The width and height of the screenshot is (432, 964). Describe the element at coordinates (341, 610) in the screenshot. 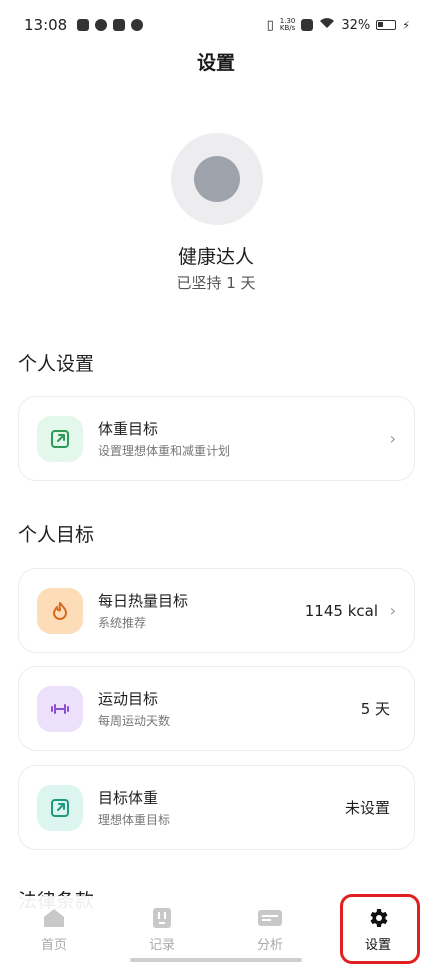

I see `calorie-goal-value: 1145 kcal` at that location.